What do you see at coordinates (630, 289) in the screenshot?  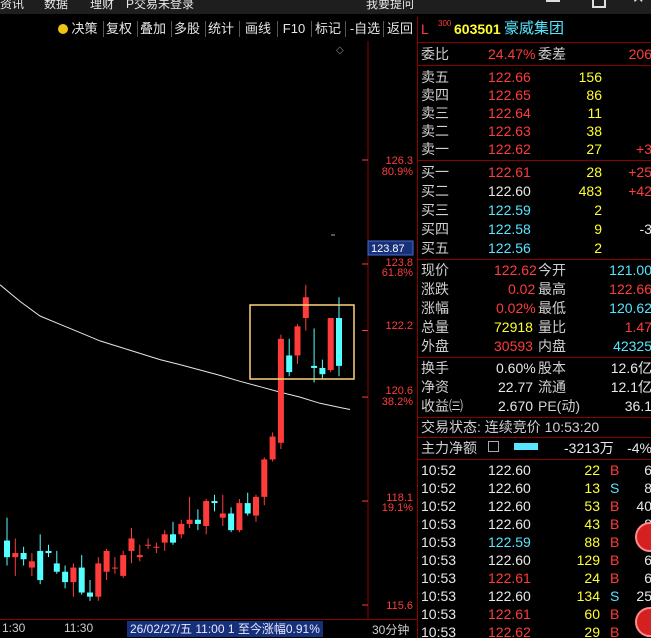 I see `high-price: 122.66` at bounding box center [630, 289].